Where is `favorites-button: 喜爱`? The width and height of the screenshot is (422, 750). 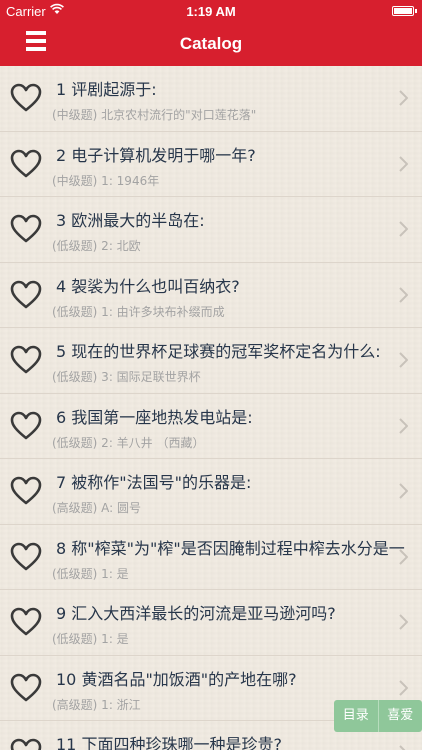 favorites-button: 喜爱 is located at coordinates (399, 716).